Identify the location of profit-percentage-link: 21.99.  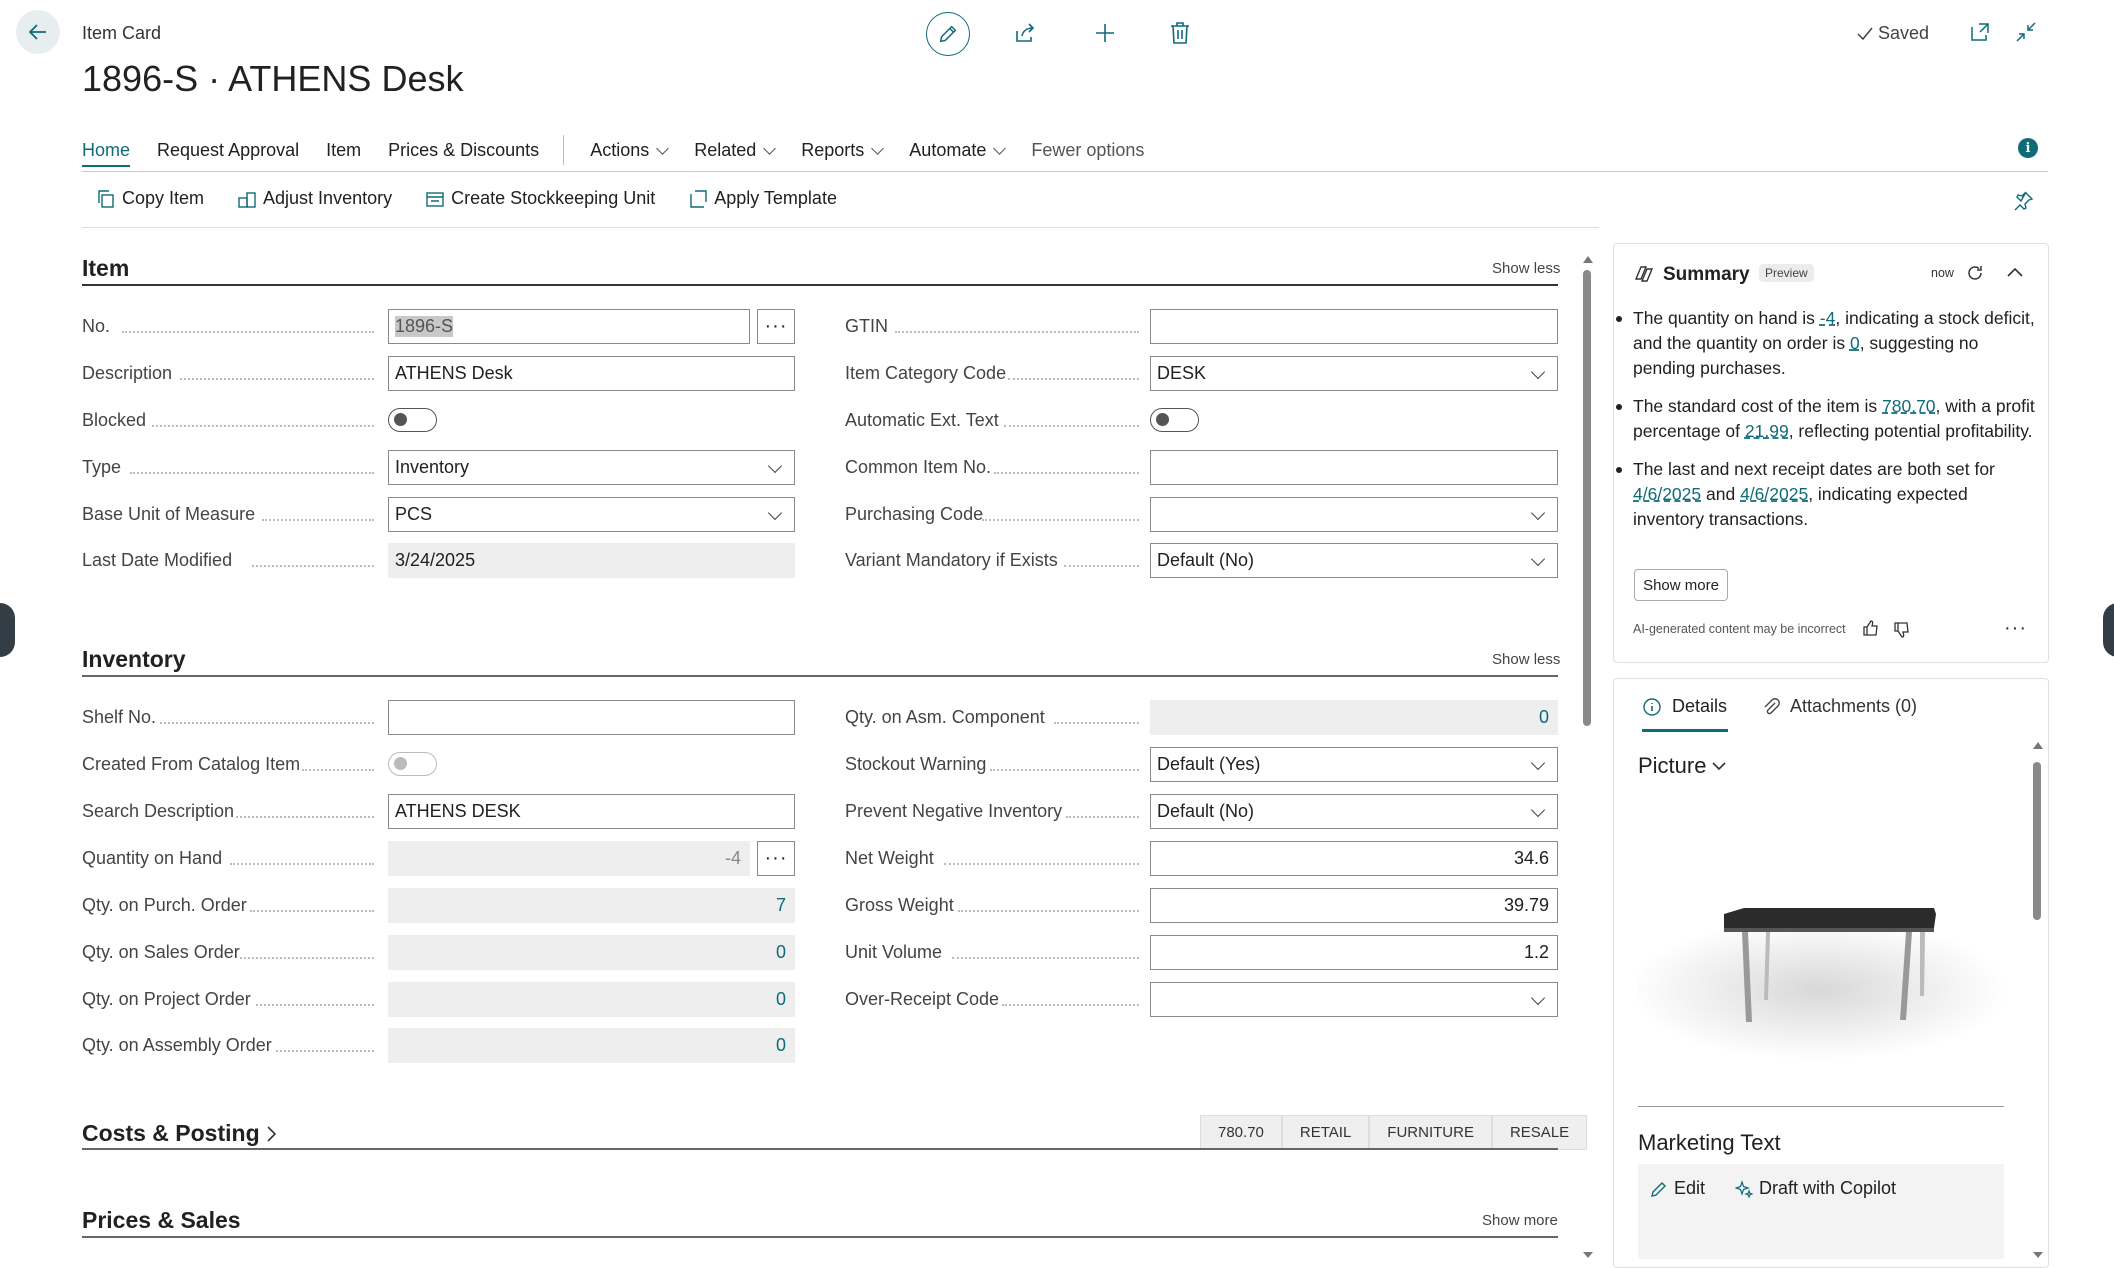
(1767, 431).